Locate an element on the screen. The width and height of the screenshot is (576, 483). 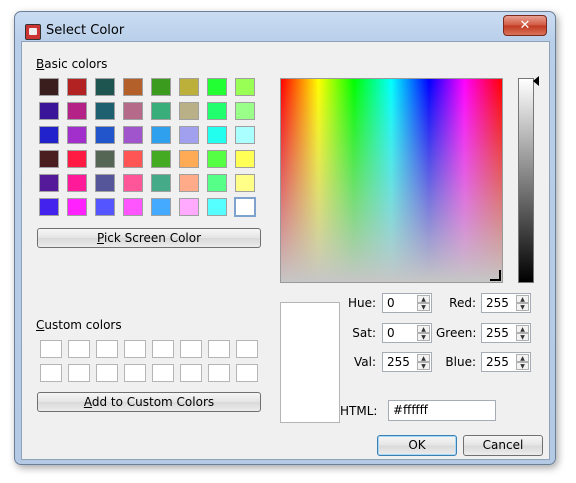
add-to-custom-colors-button: Add to Custom Colors is located at coordinates (149, 402).